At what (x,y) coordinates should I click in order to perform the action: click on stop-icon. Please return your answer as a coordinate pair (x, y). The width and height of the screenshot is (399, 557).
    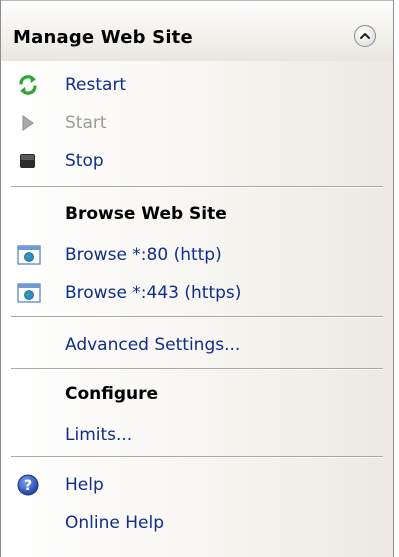
    Looking at the image, I should click on (28, 161).